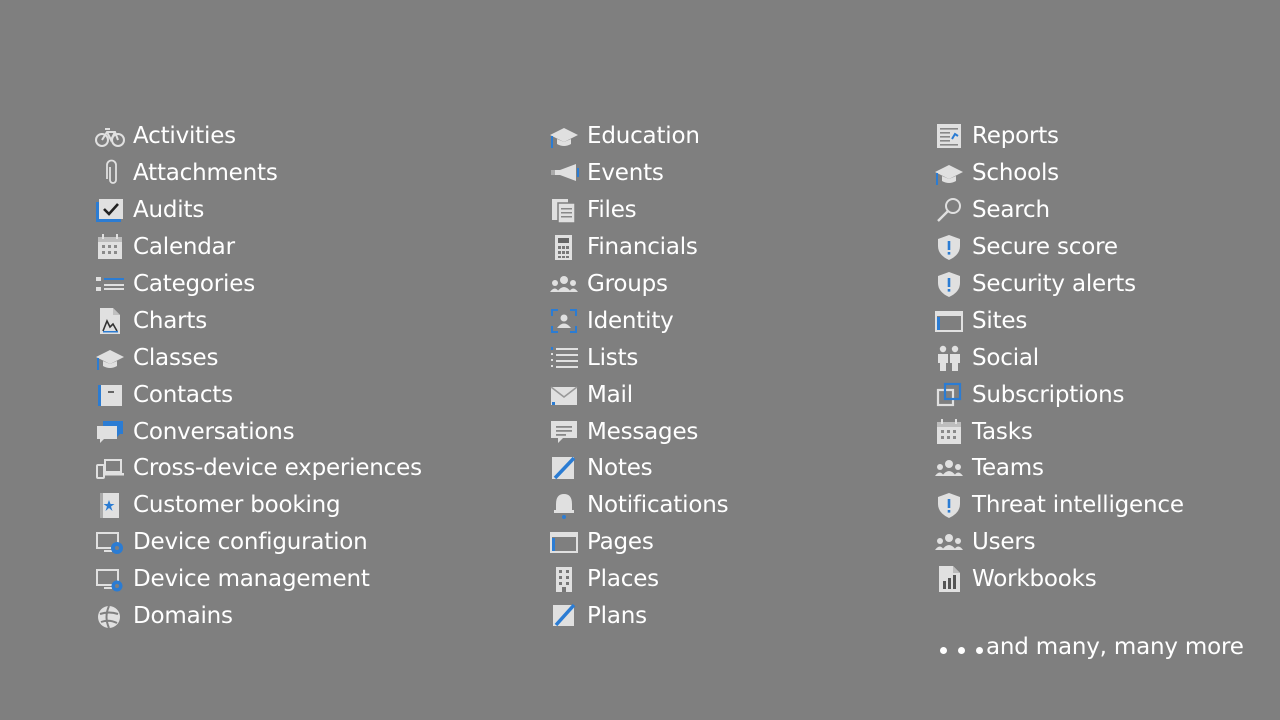  Describe the element at coordinates (1115, 647) in the screenshot. I see `more-text: and many, many more` at that location.